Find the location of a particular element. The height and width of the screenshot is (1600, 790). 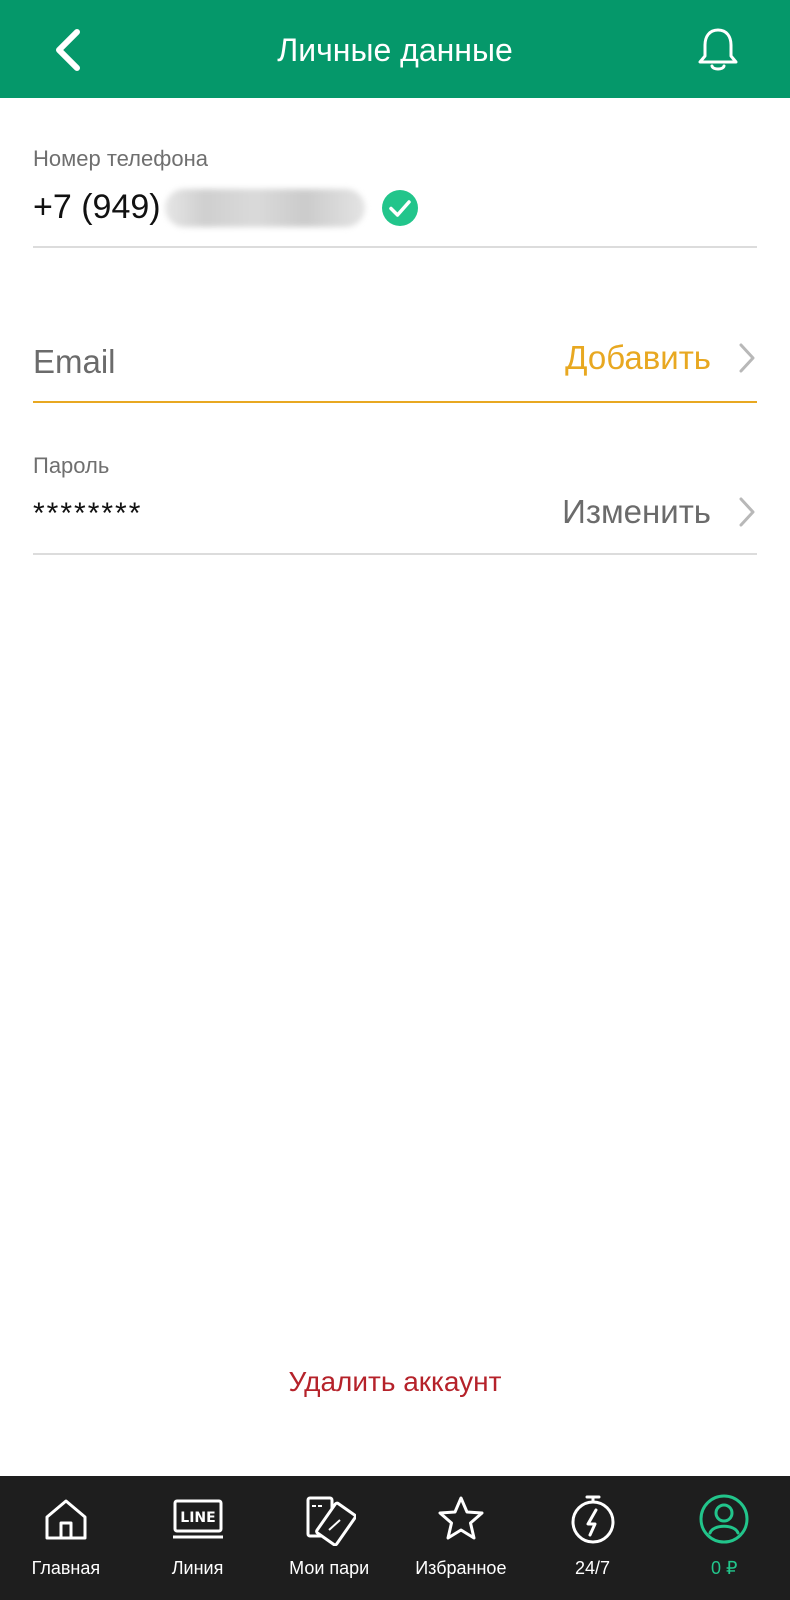

email-field: Email Добавить is located at coordinates (395, 364).